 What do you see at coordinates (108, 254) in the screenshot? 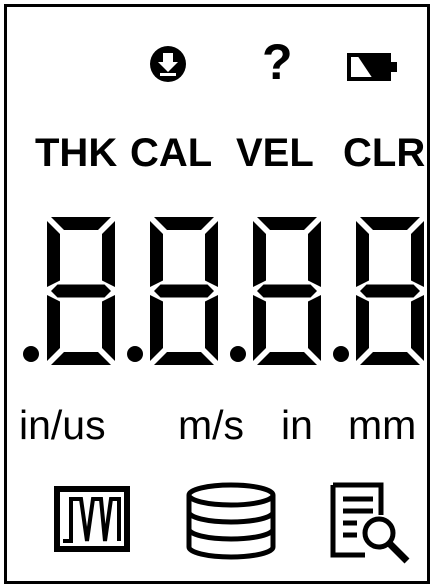
I see `digit-1-segment-b` at bounding box center [108, 254].